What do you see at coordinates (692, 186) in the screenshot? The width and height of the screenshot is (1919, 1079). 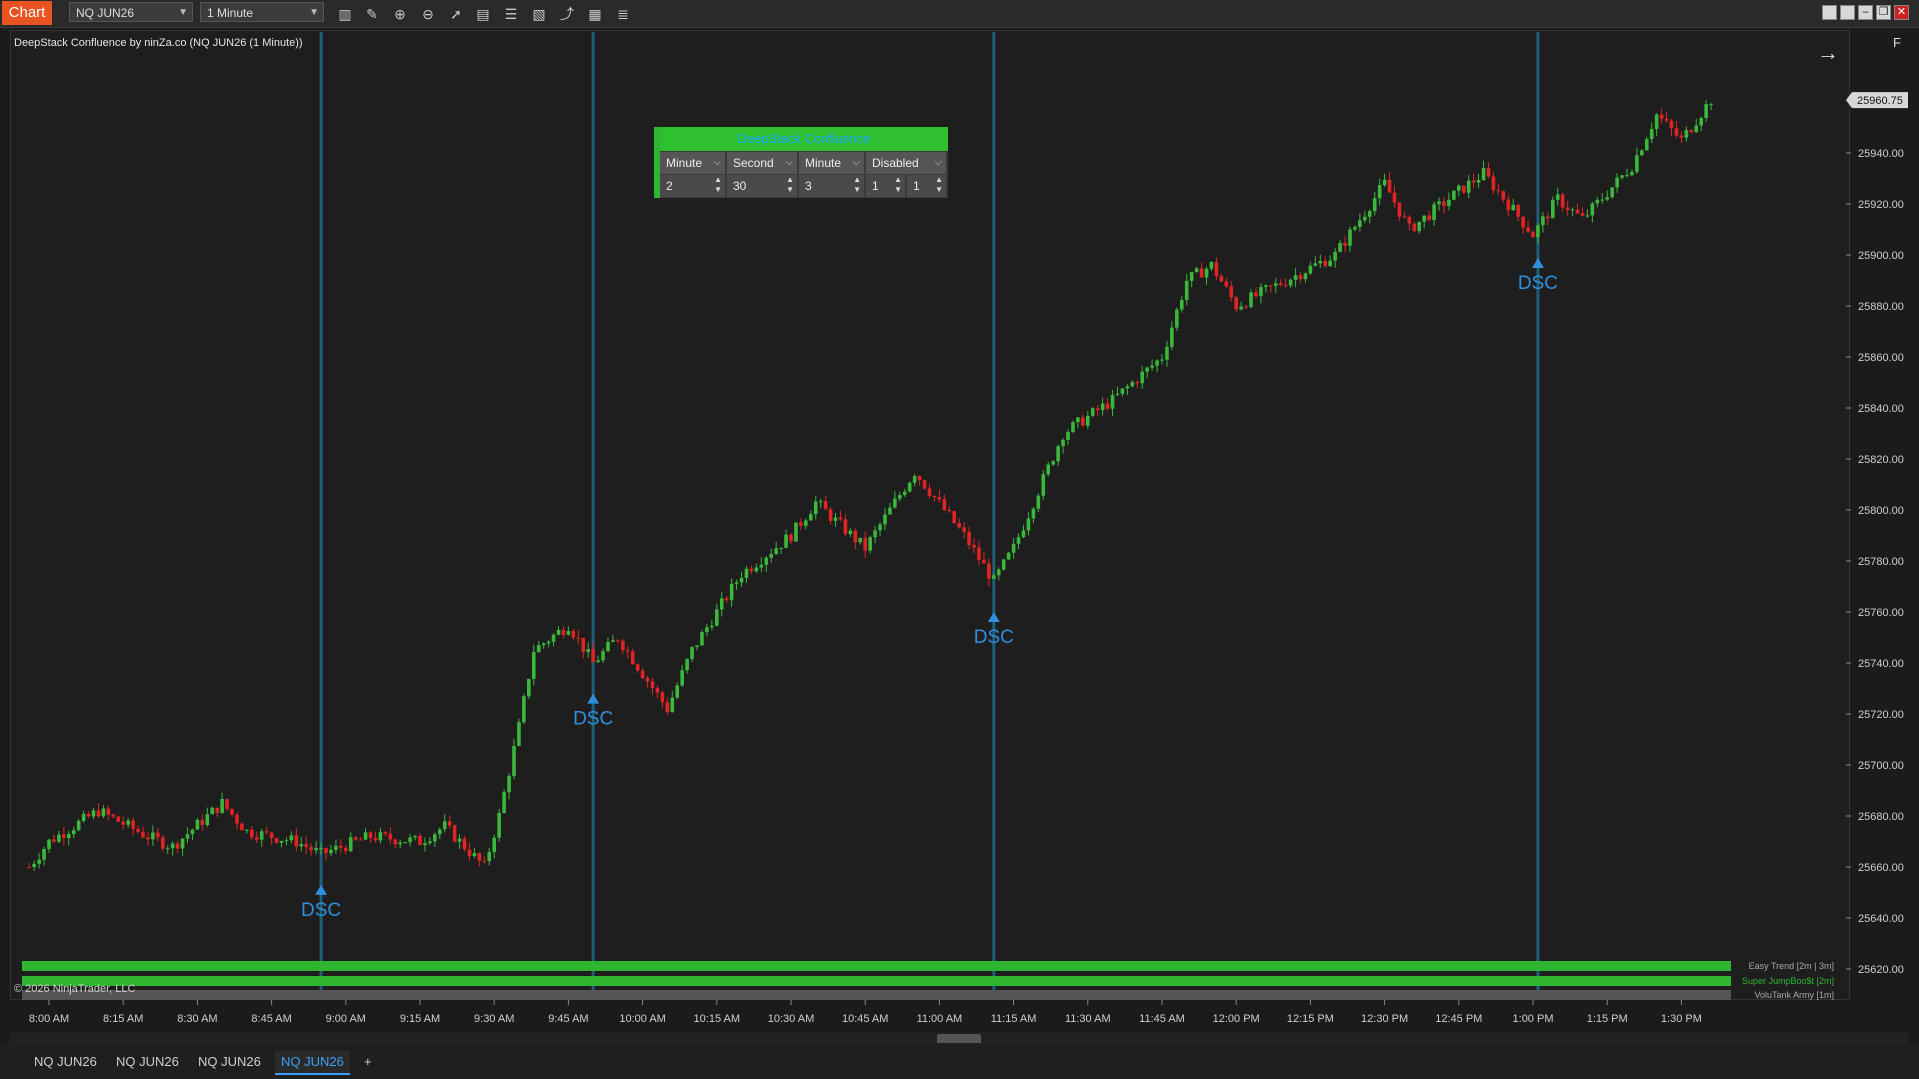 I see `dsc-value1-stepper: 2 ▲ ▼` at bounding box center [692, 186].